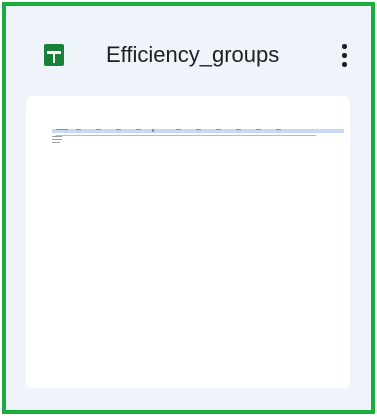 The image size is (377, 416). Describe the element at coordinates (198, 131) in the screenshot. I see `preview-header-row` at that location.